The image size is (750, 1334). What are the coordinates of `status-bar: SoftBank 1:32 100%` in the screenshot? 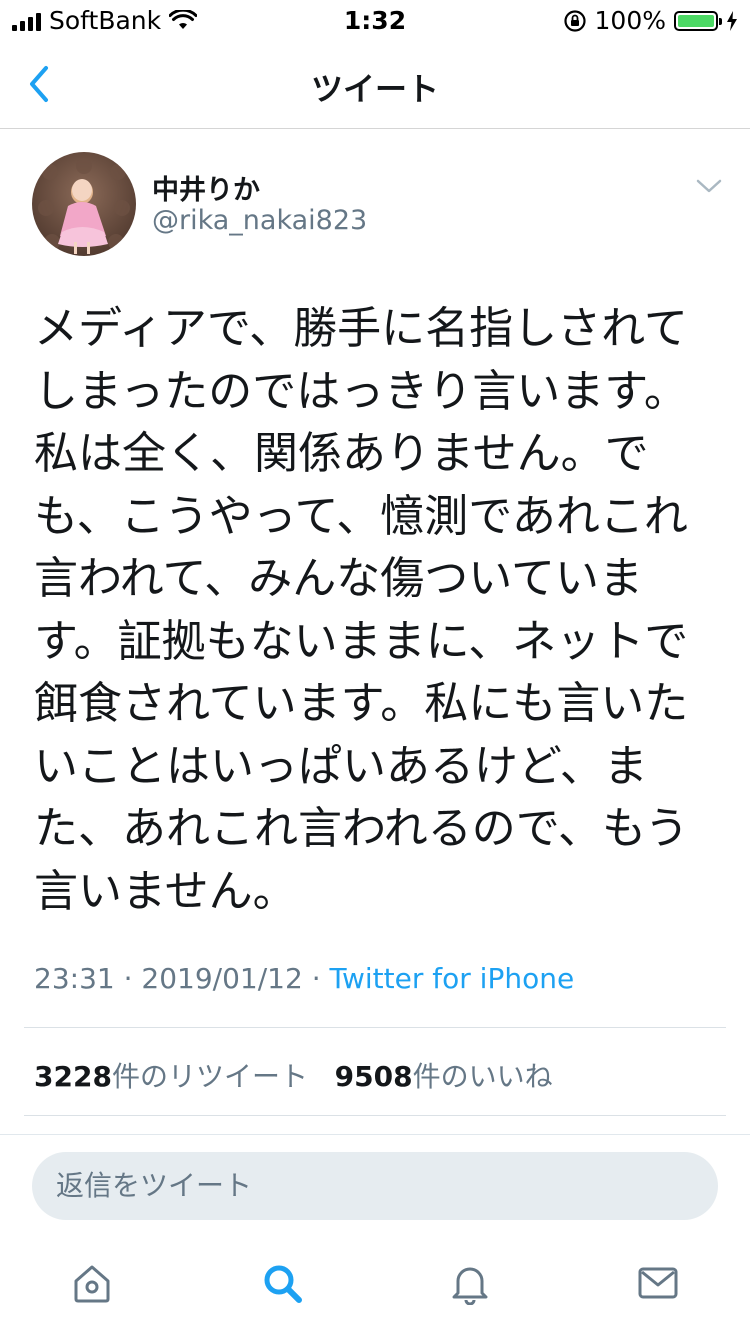 It's located at (375, 20).